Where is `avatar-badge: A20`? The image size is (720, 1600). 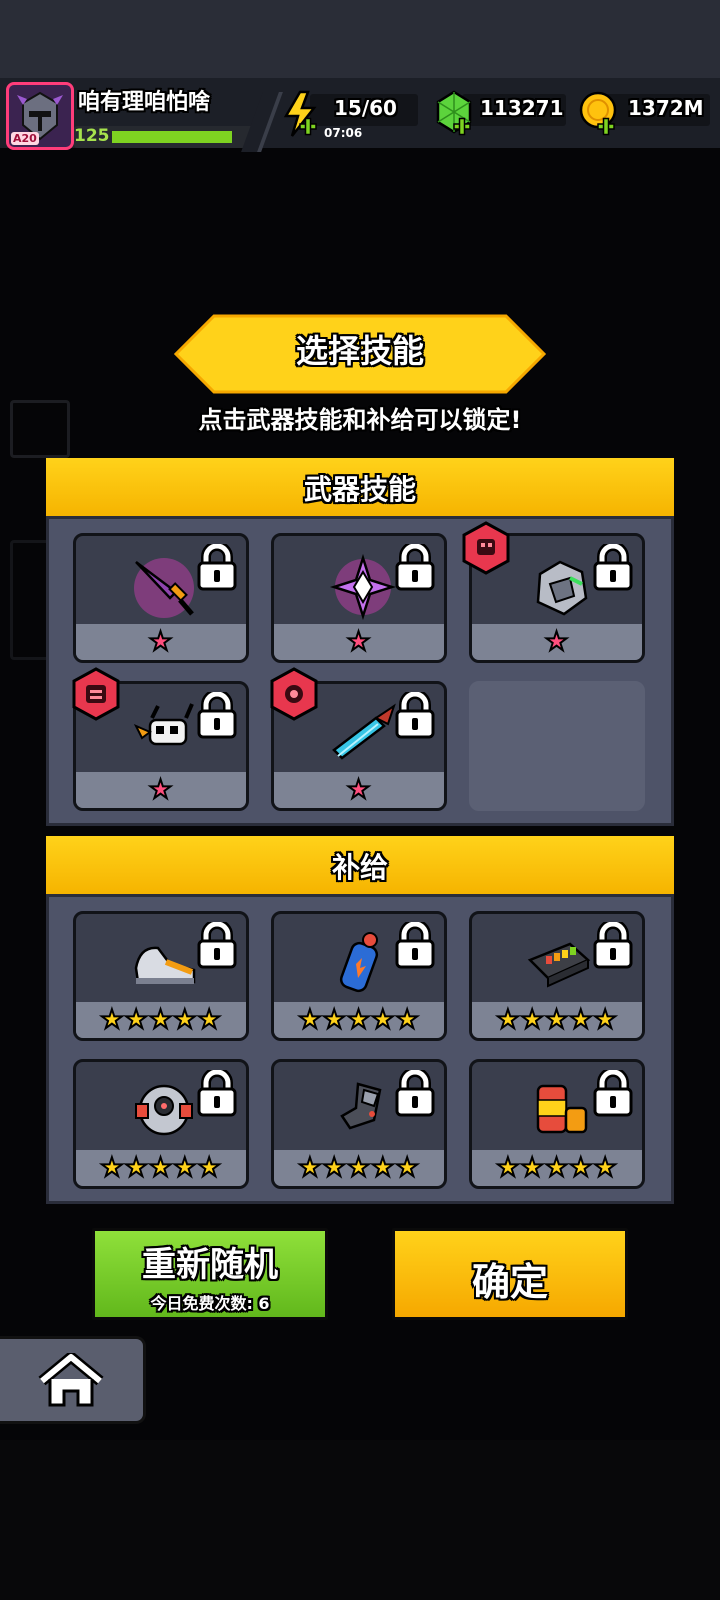
avatar-badge: A20 is located at coordinates (25, 138).